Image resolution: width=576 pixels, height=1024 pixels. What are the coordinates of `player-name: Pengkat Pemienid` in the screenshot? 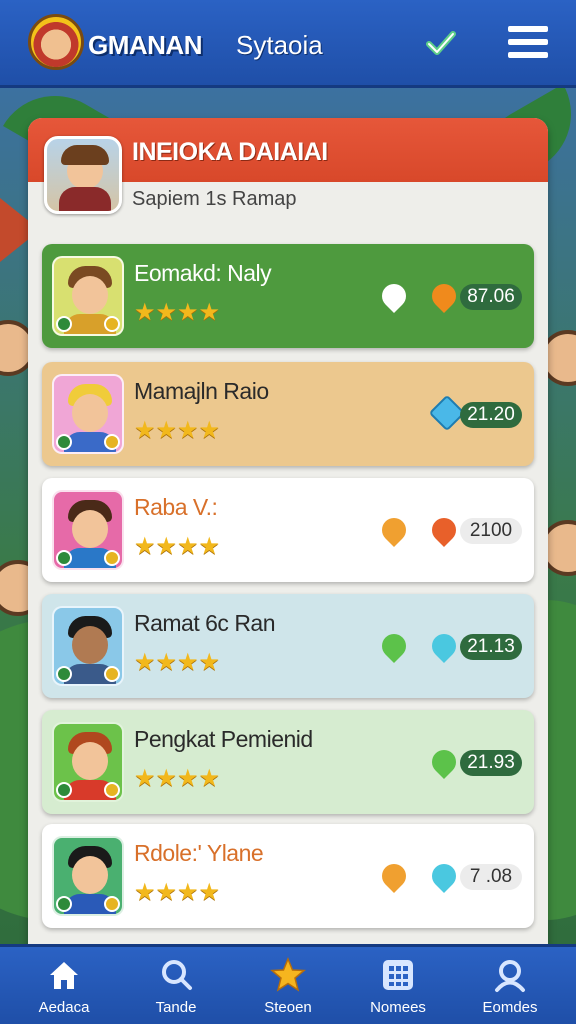 It's located at (223, 739).